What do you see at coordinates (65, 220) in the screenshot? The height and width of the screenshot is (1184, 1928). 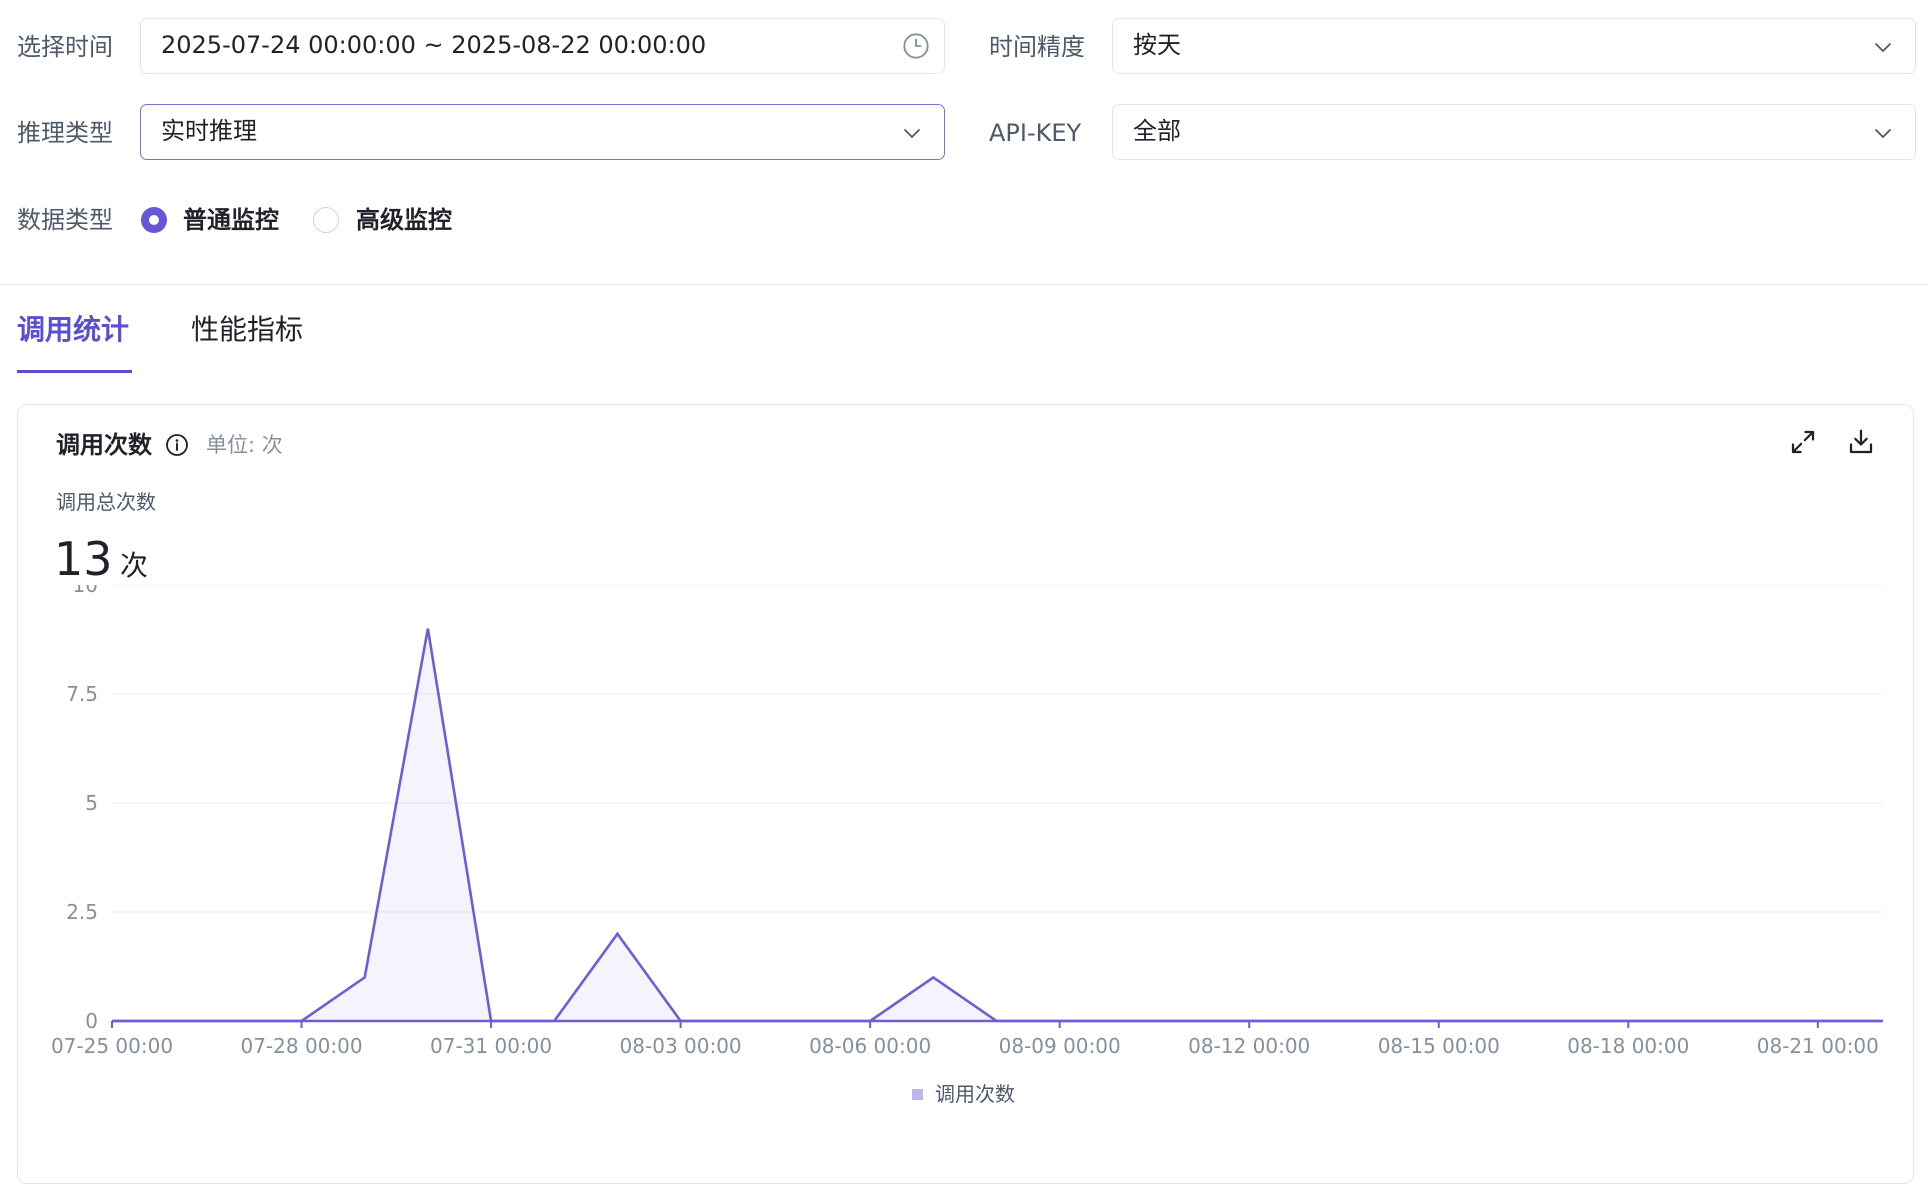 I see `data-type-label: 数据类型` at bounding box center [65, 220].